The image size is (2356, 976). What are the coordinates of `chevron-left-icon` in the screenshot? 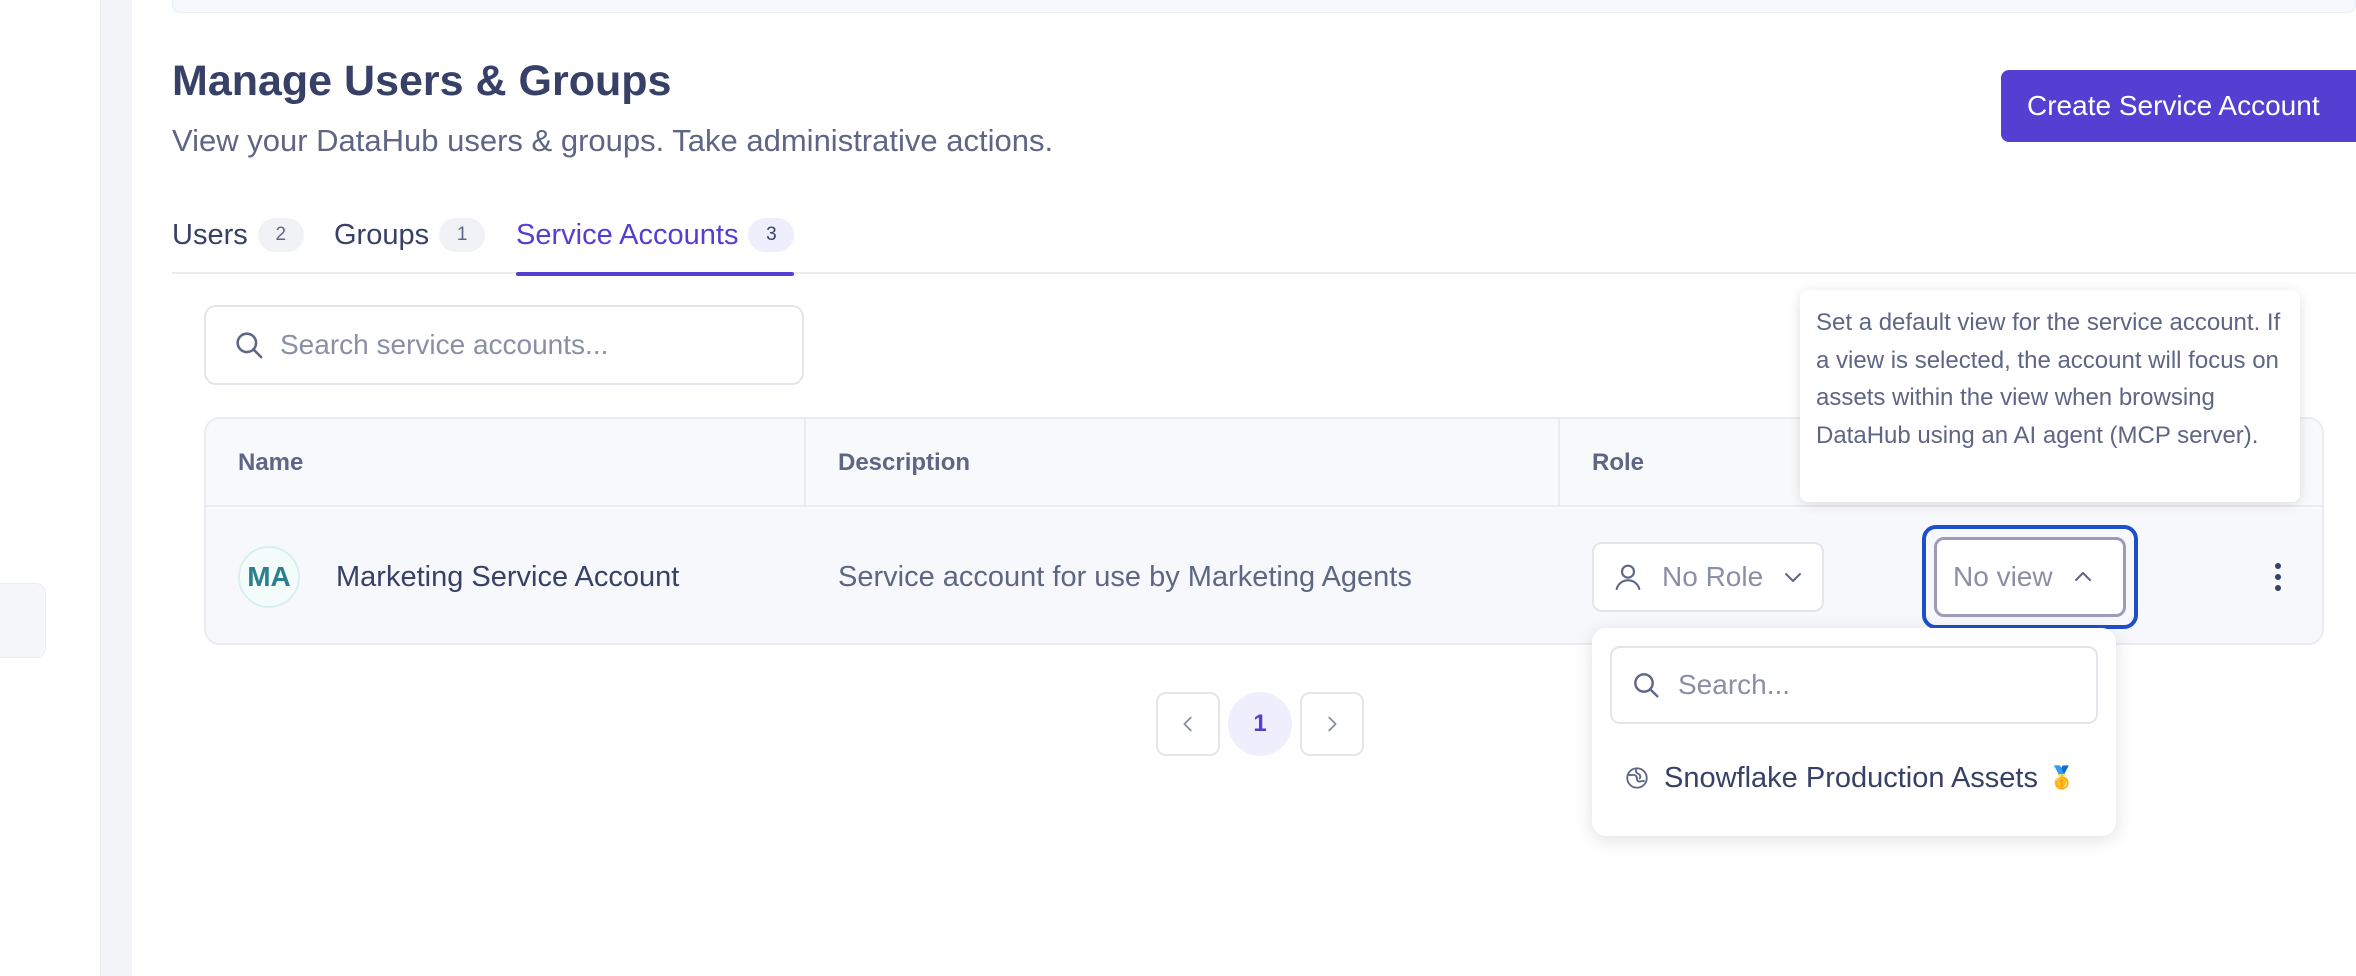 It's located at (1187, 724).